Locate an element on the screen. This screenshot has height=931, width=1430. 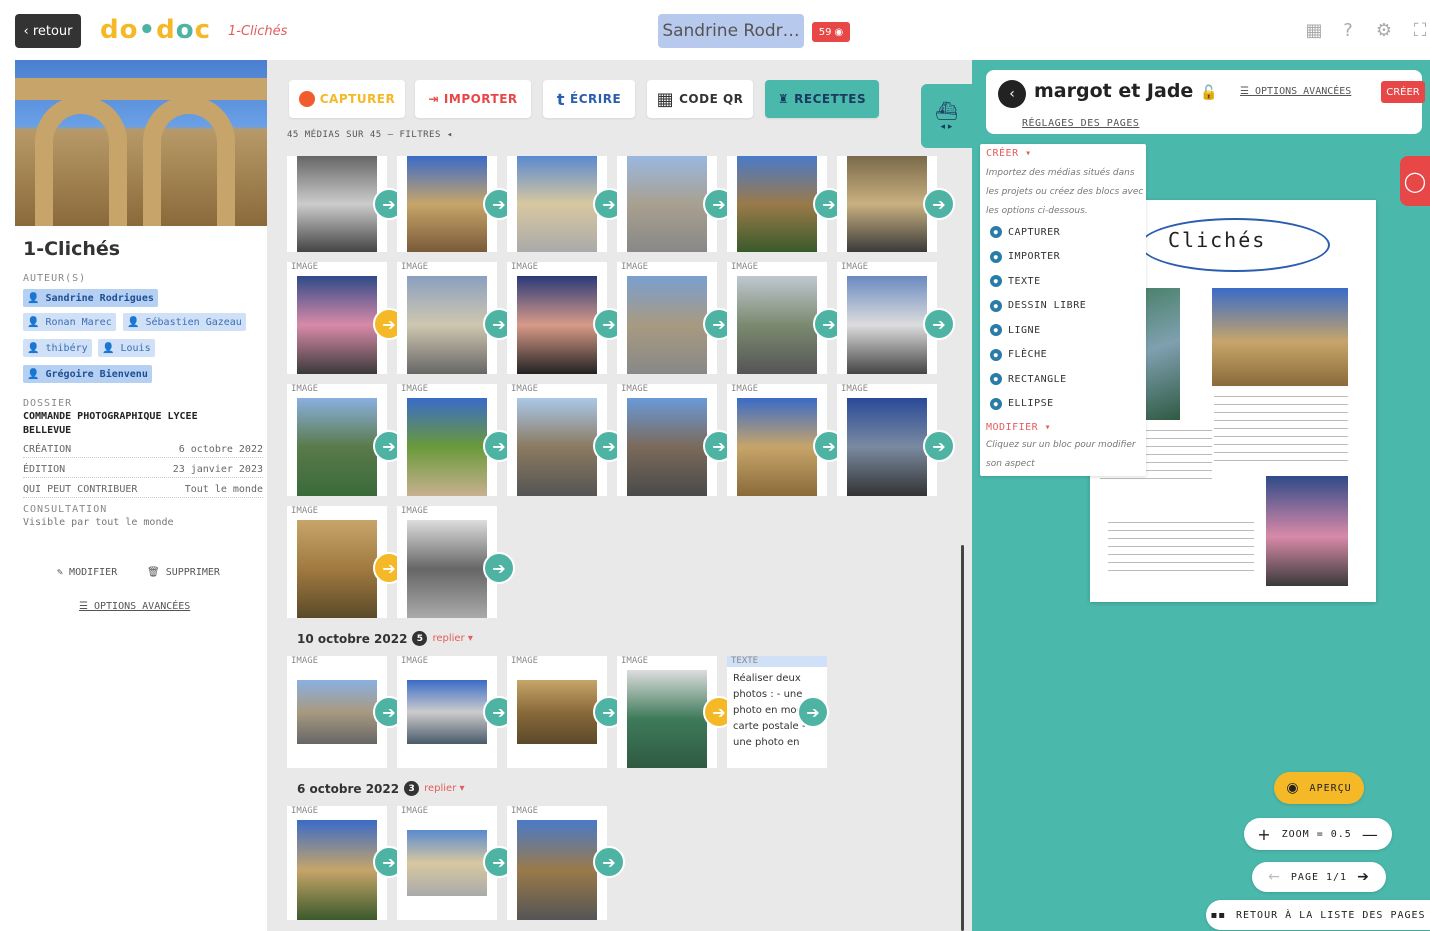
prev-page-icon: ← is located at coordinates (1274, 877).